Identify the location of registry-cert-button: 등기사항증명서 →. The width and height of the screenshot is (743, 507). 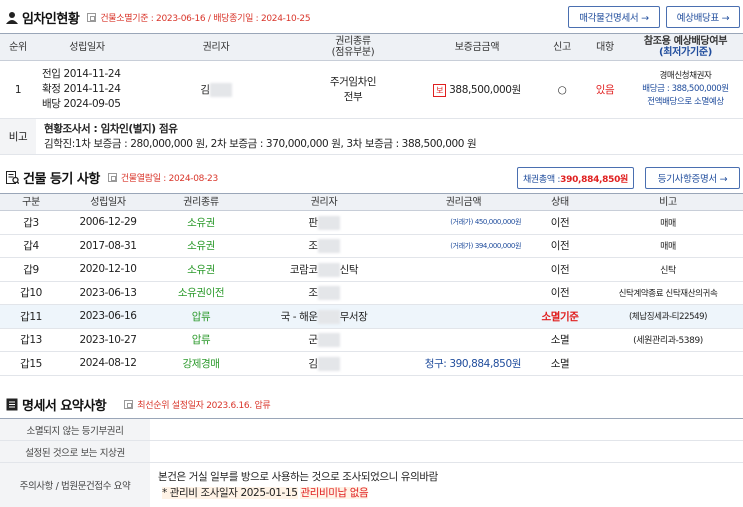
(692, 178).